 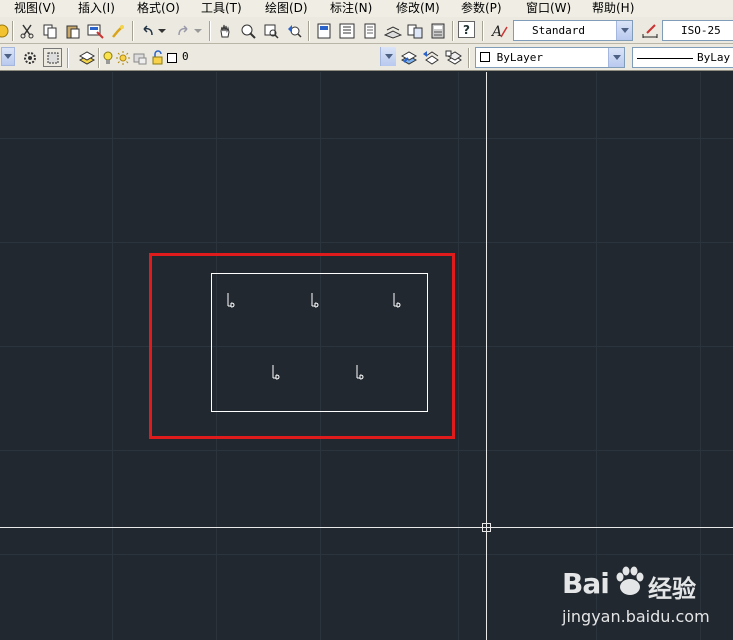 I want to click on layer-value: 0, so click(x=185, y=56).